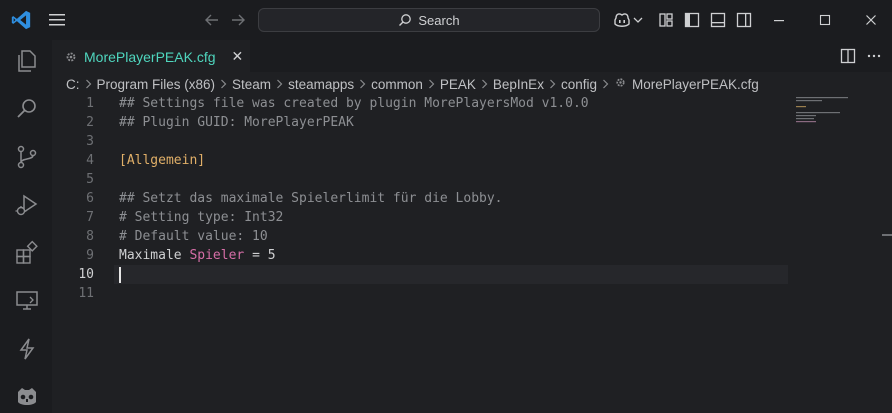 The image size is (892, 413). I want to click on toggle-primary-sidebar-icon, so click(692, 20).